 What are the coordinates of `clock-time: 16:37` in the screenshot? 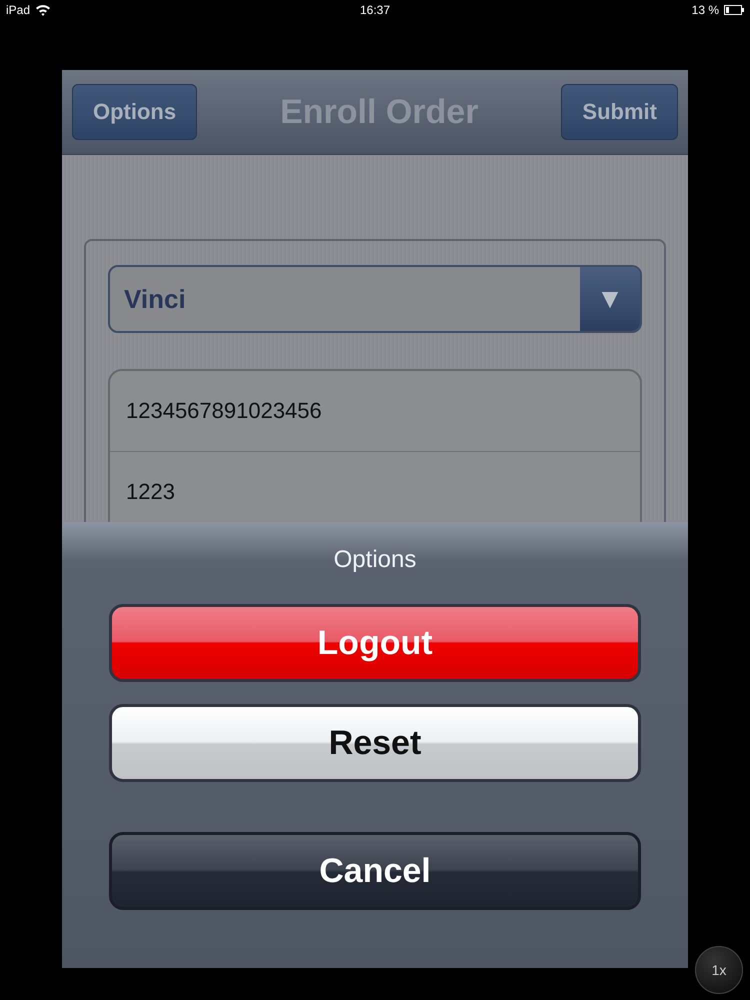 It's located at (375, 10).